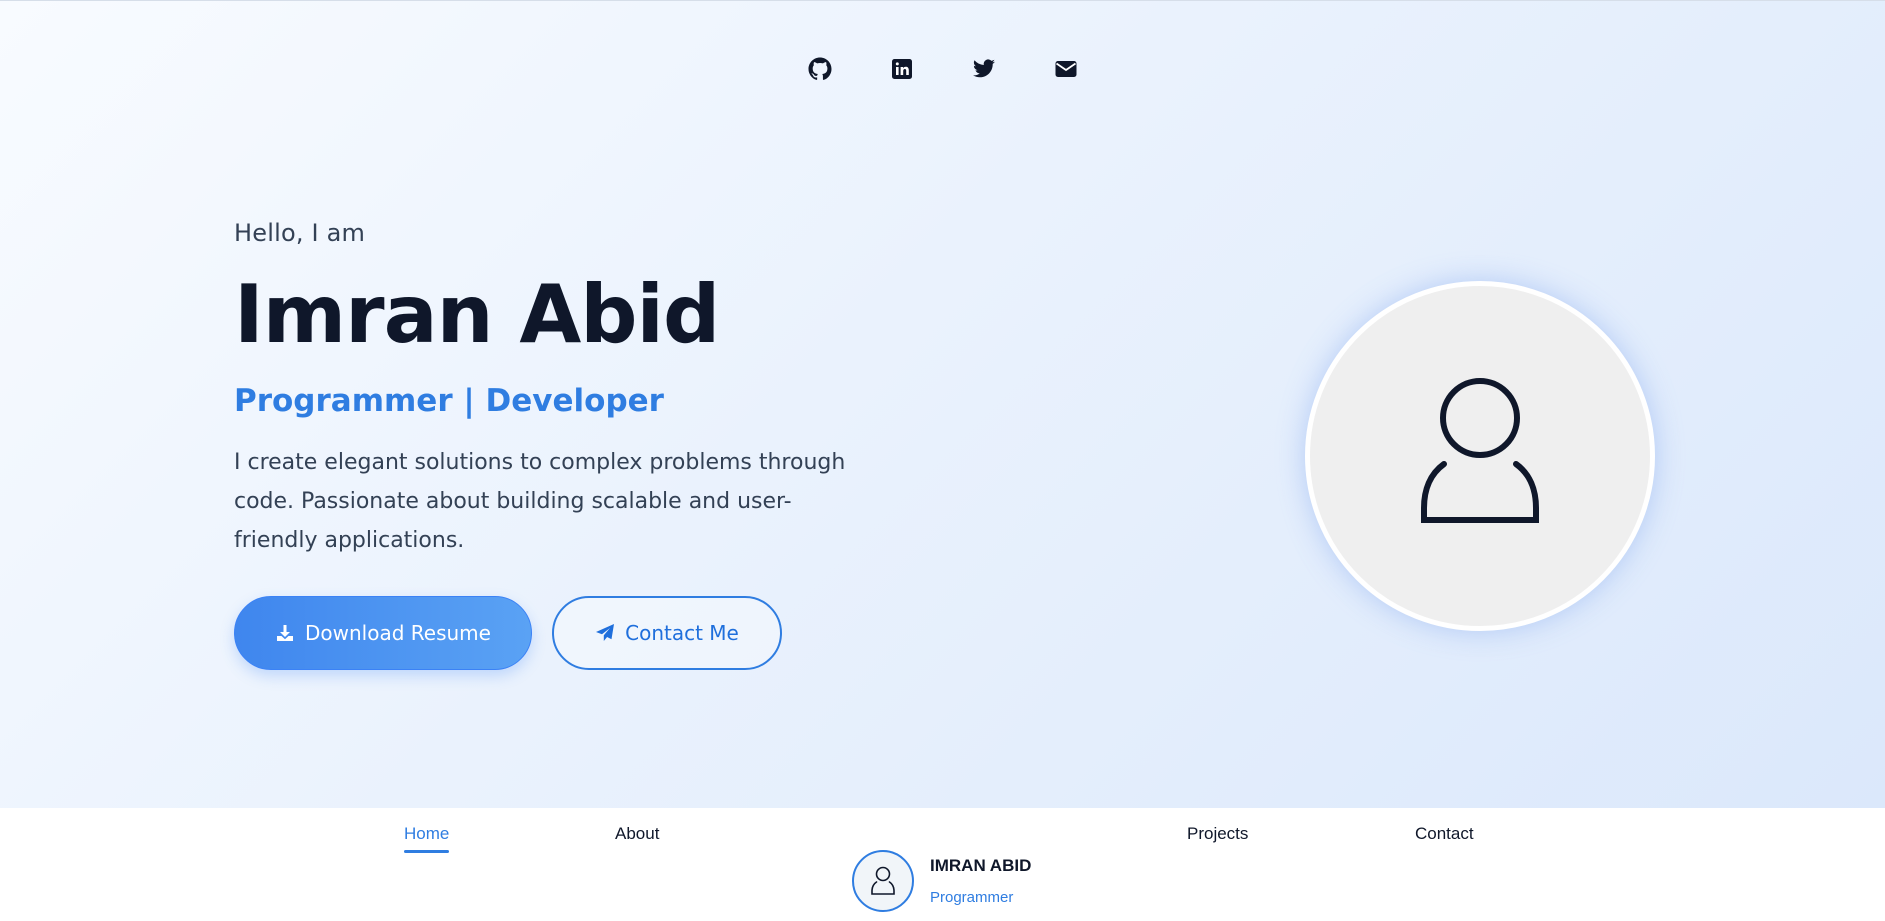  I want to click on nav-projects: Projects, so click(1217, 834).